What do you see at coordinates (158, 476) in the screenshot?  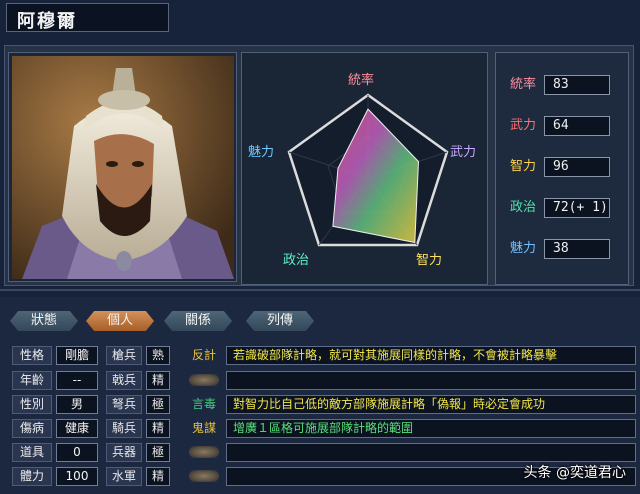 I see `troop-grade-navy: 精` at bounding box center [158, 476].